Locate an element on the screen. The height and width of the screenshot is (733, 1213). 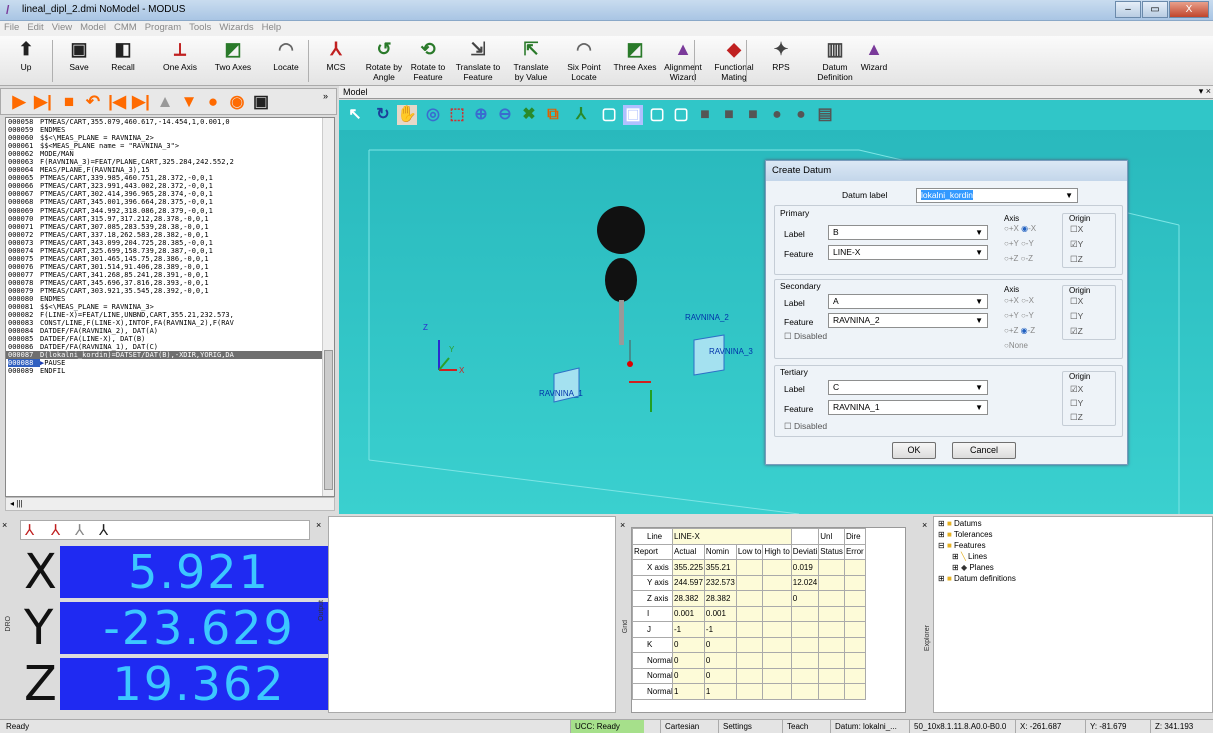
ribbon-six-point-button: ◠ Six Point Locate is located at coordinates (584, 62).